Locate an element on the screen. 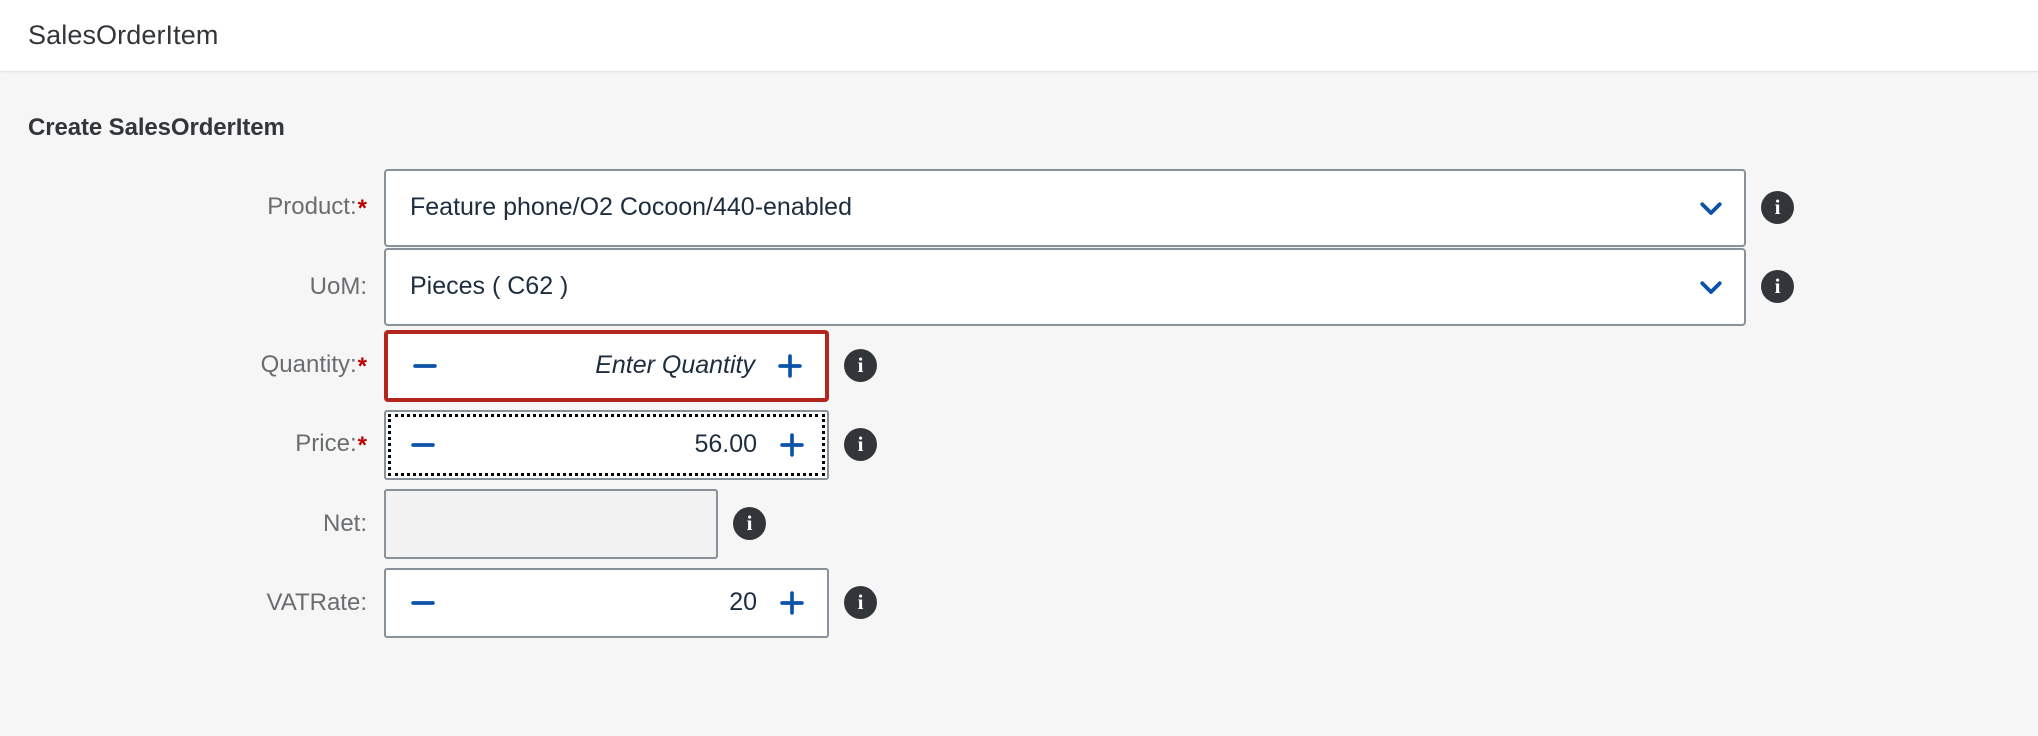 This screenshot has height=736, width=2038. label-net: Net: is located at coordinates (206, 523).